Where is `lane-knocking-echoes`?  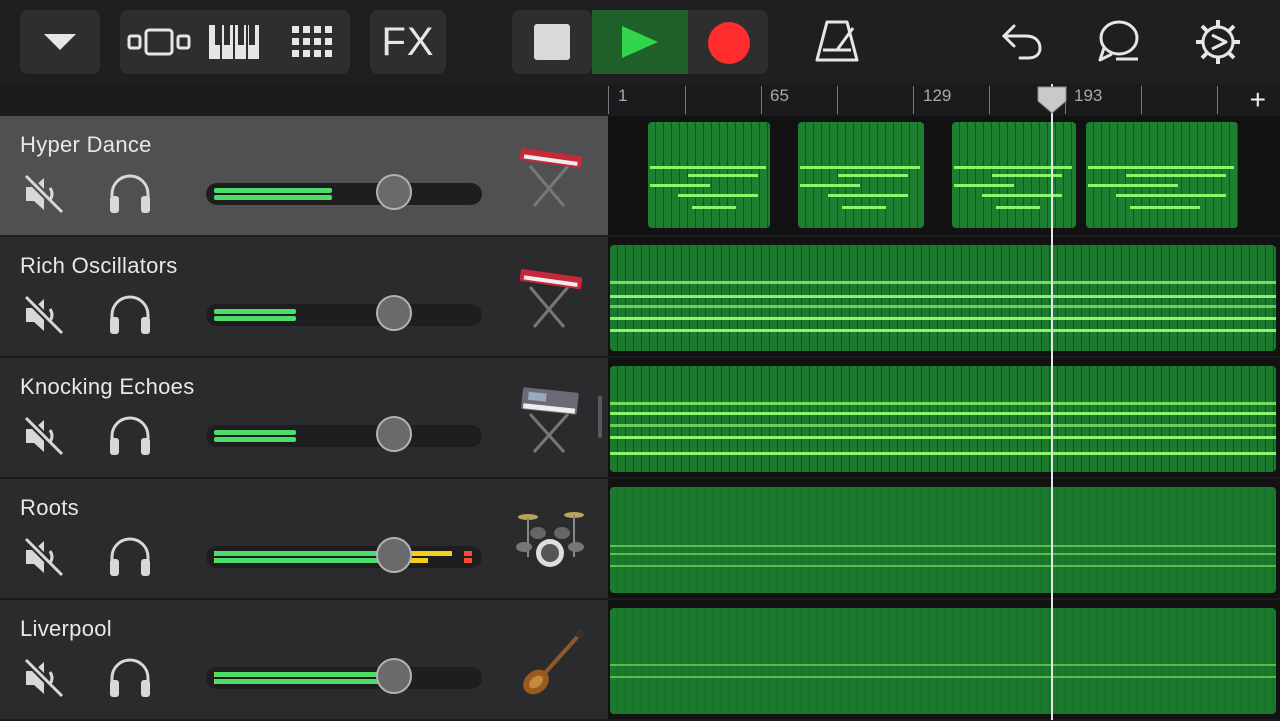
lane-knocking-echoes is located at coordinates (944, 418).